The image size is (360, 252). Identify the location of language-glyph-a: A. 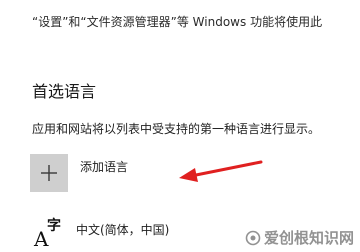
(41, 239).